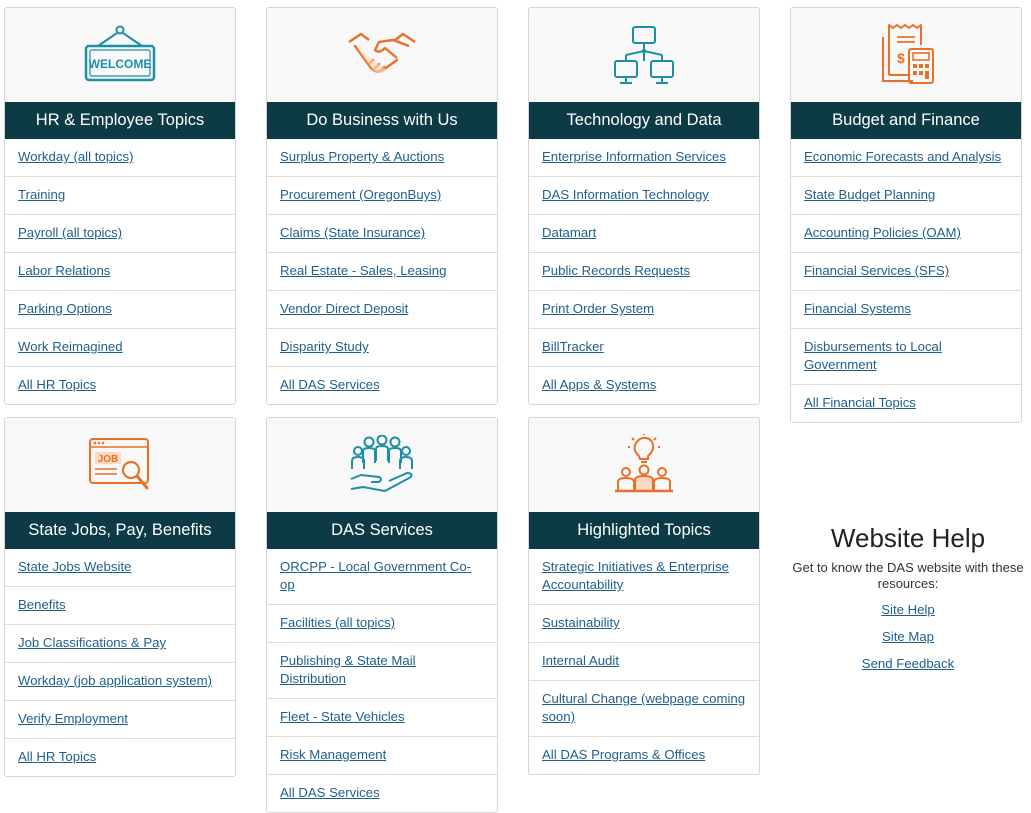 Image resolution: width=1031 pixels, height=813 pixels. I want to click on list-item: All DAS Services, so click(382, 385).